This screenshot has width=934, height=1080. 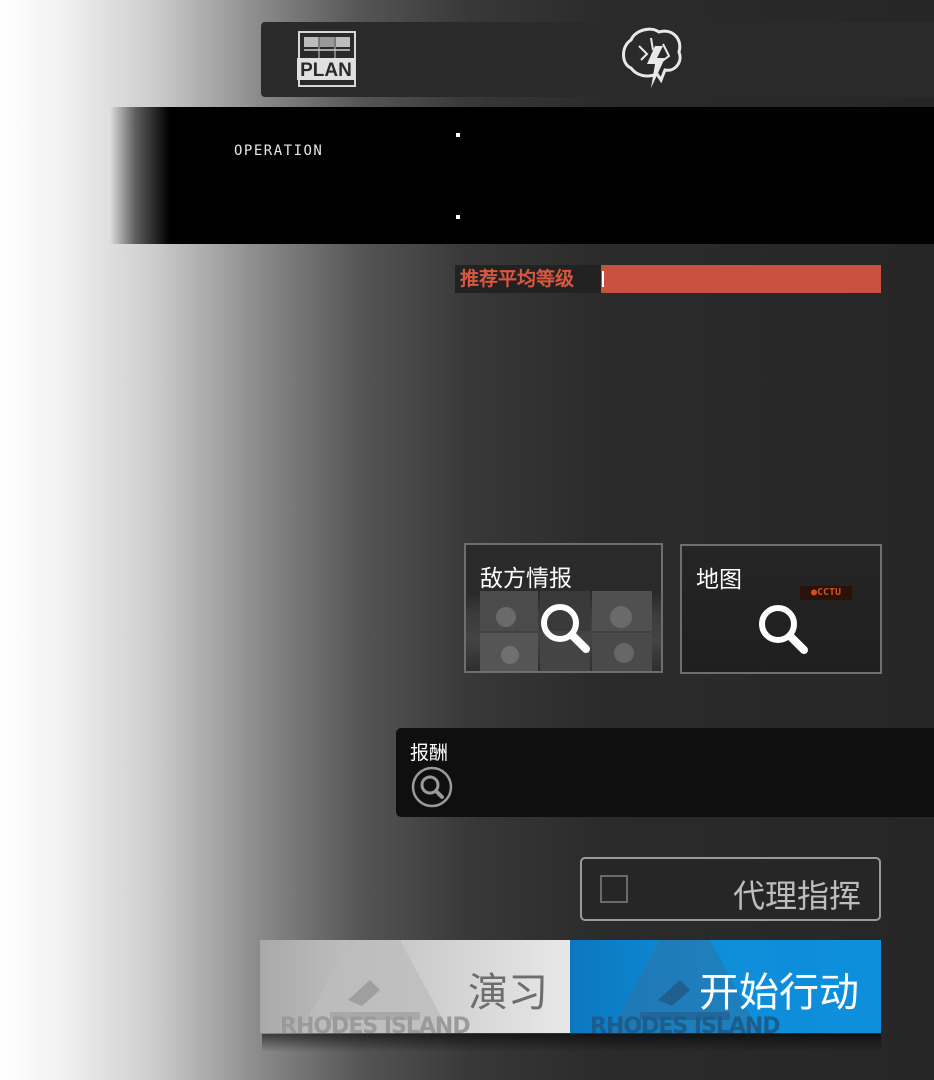 I want to click on proxy-command-toggle: 代理指挥, so click(x=730, y=889).